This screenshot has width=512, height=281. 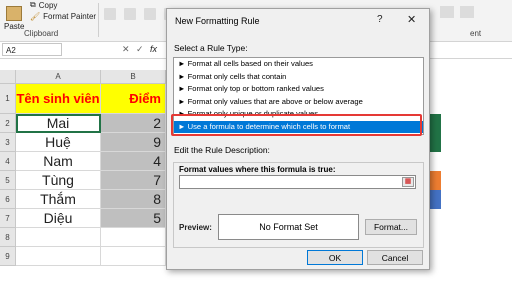 I want to click on header-cell-name: Tên sinh viên, so click(x=58, y=99).